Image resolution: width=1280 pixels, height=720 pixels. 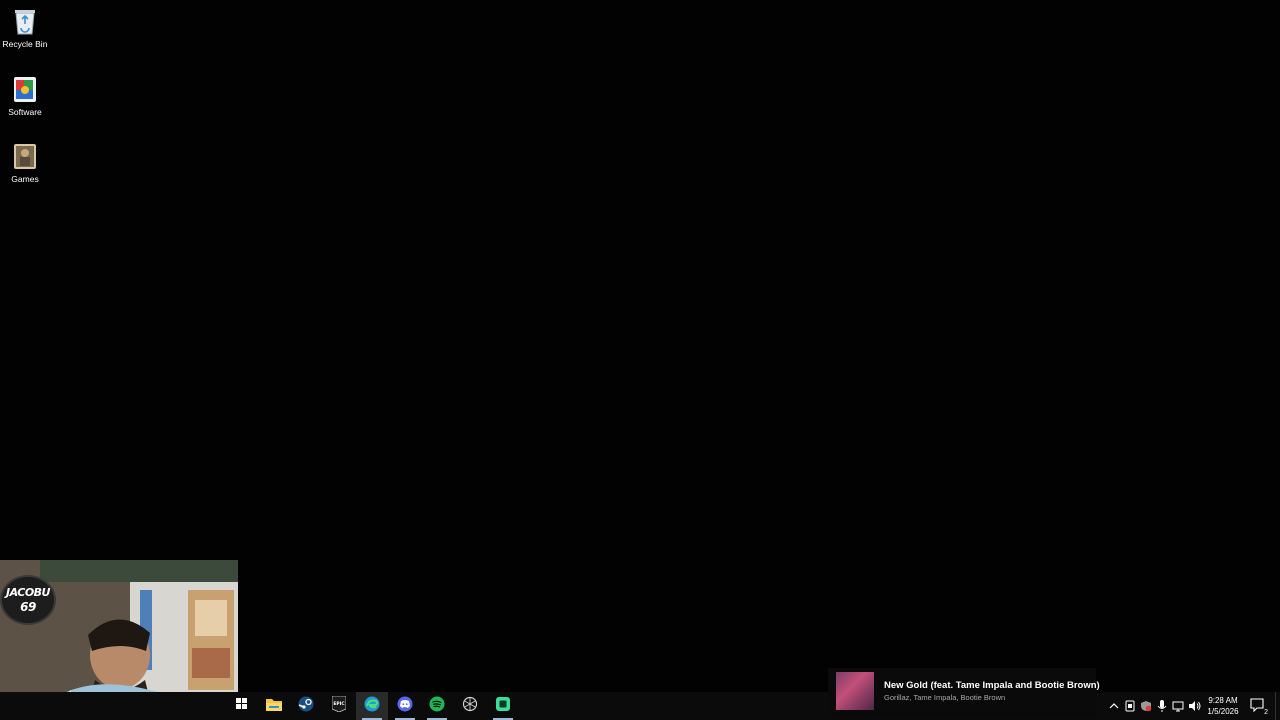 I want to click on desktop-icon-recycle-bin: Recycle Bin, so click(x=25, y=27).